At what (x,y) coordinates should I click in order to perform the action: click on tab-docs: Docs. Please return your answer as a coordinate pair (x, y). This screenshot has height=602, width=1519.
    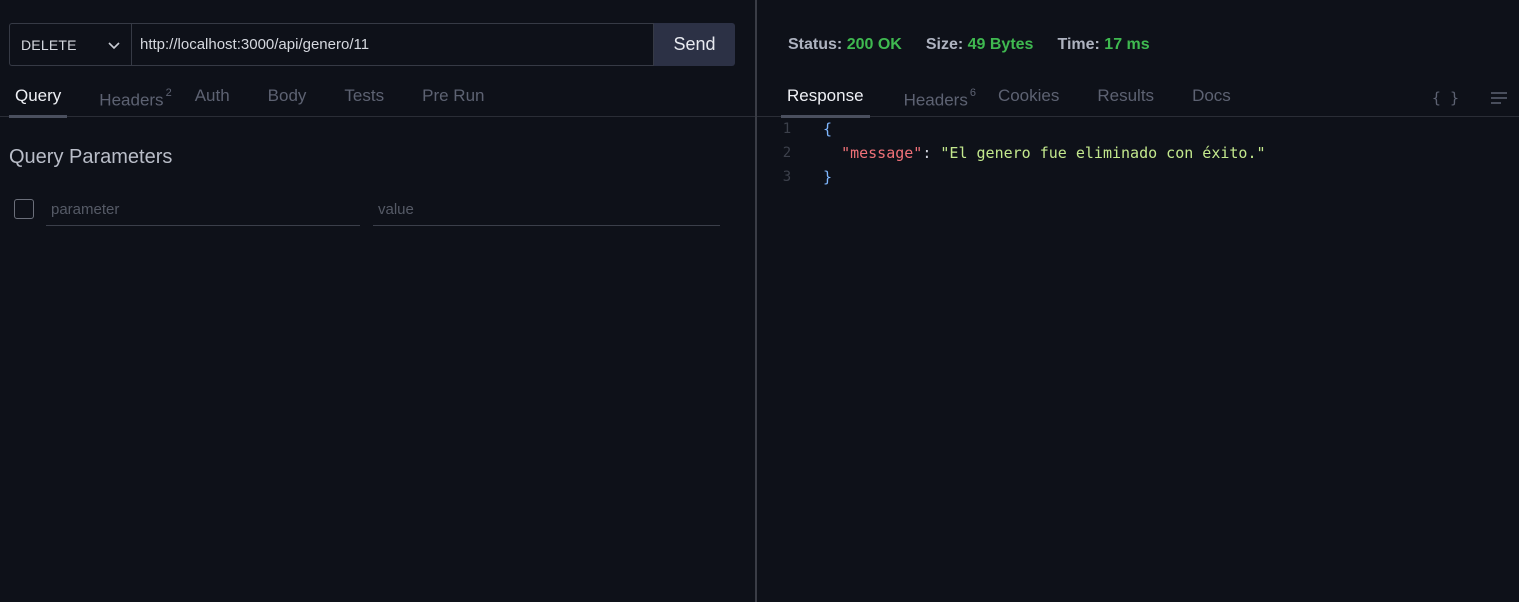
    Looking at the image, I should click on (1211, 98).